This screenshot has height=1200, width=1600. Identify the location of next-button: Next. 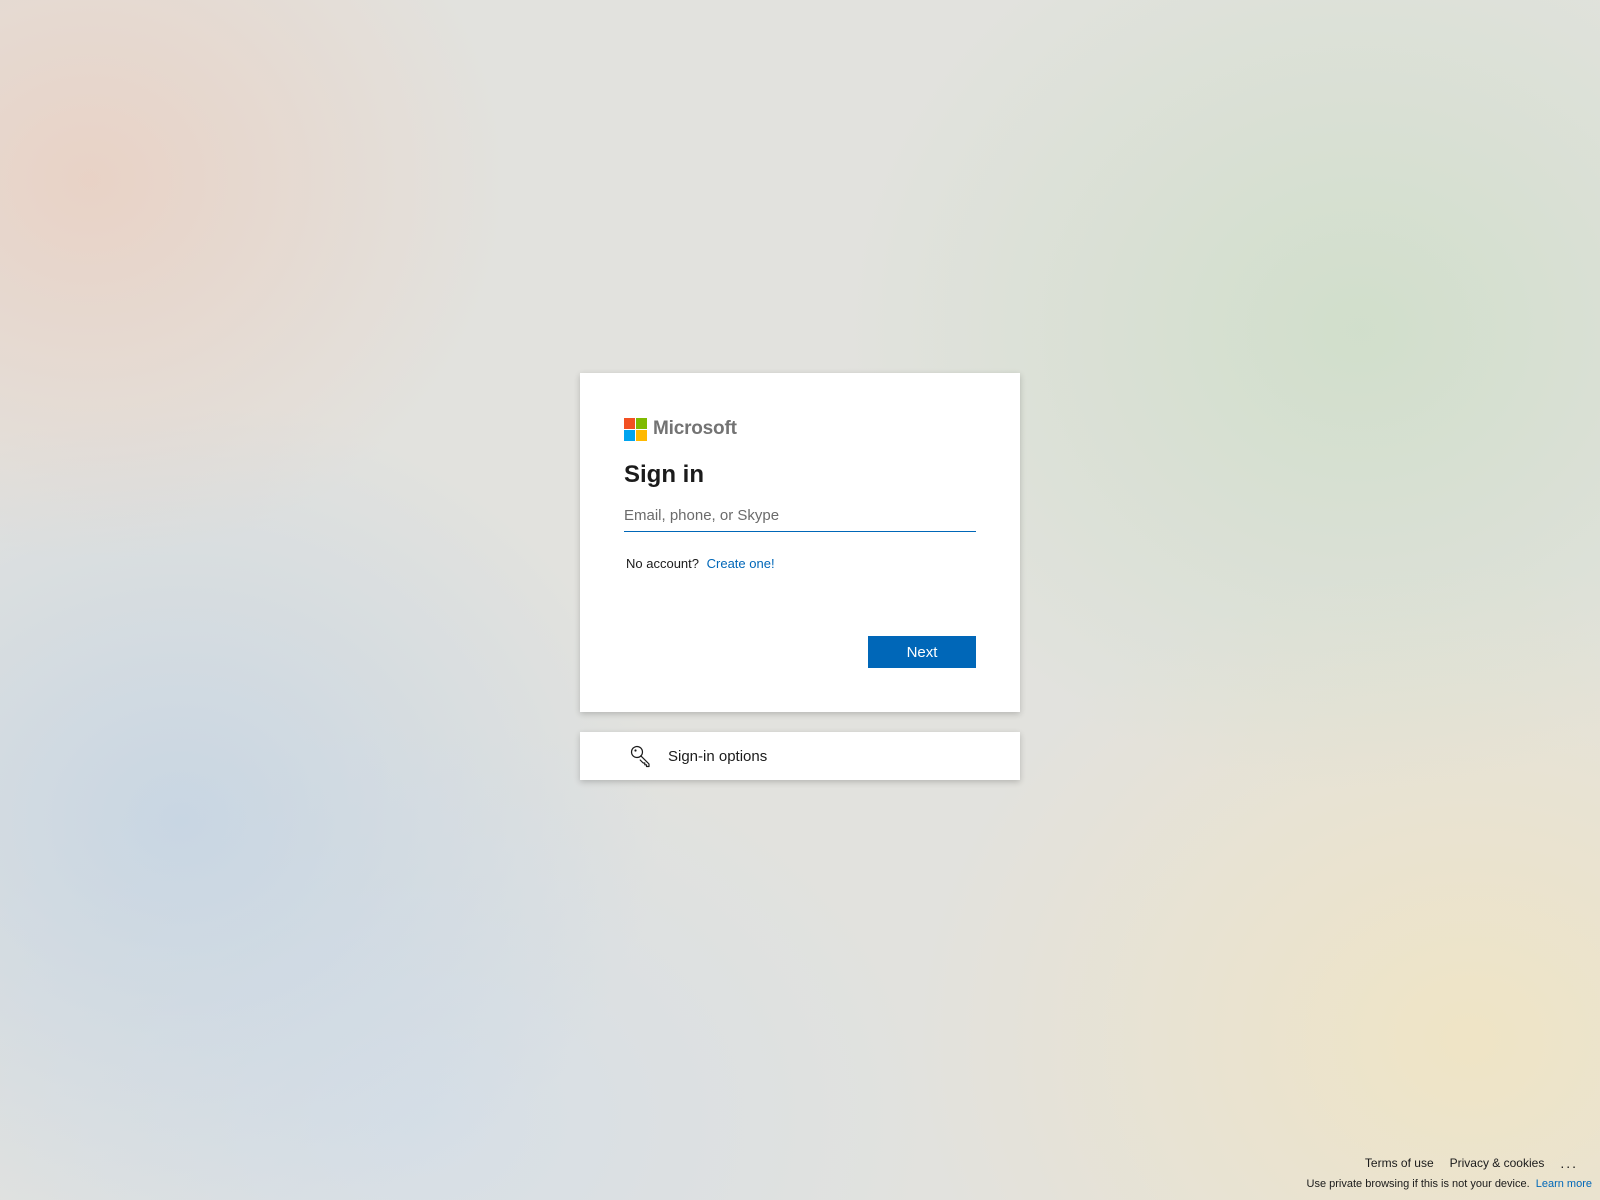
(922, 652).